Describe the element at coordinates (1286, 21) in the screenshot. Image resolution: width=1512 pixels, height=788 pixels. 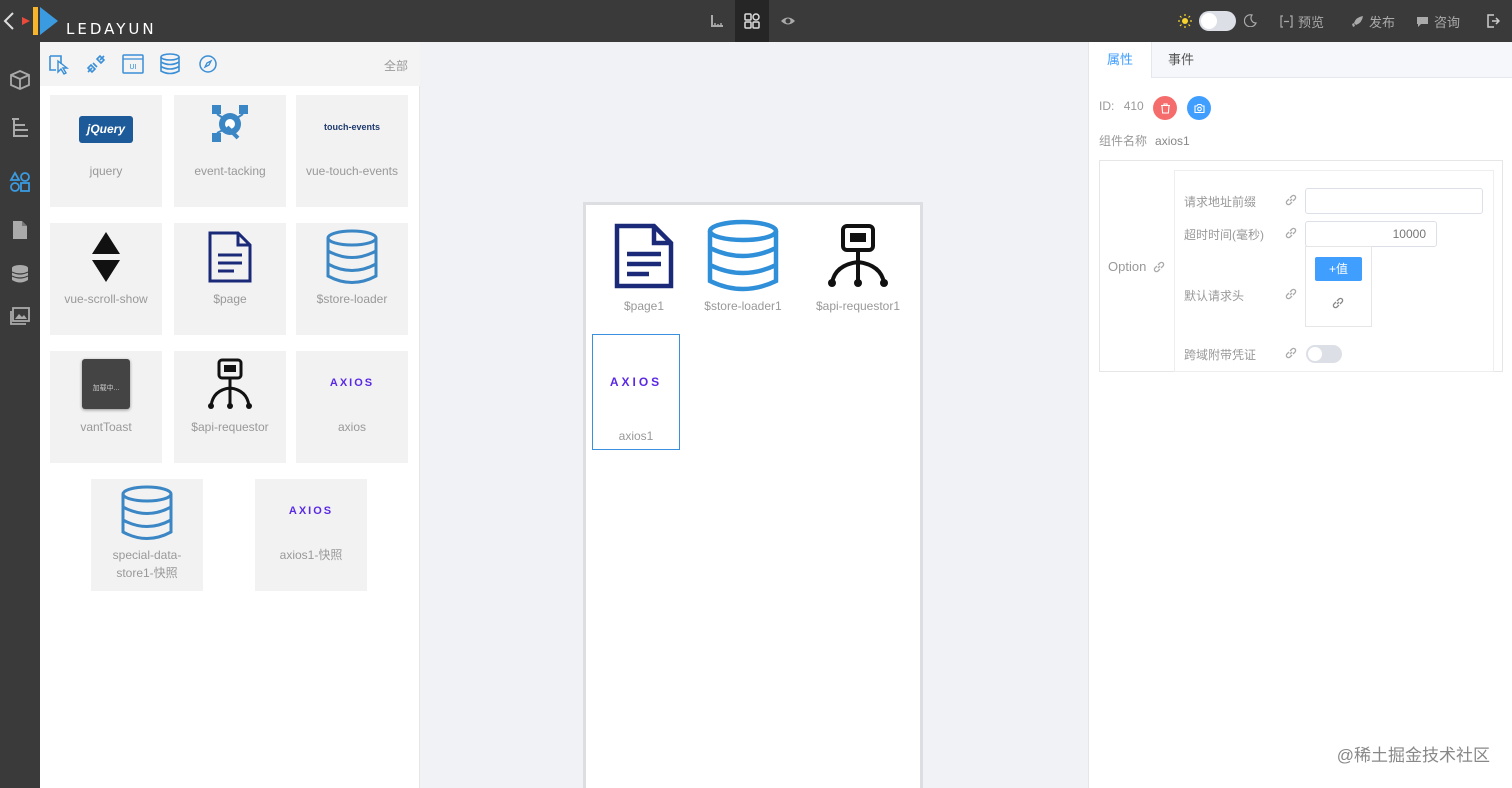
I see `preview-icon` at that location.